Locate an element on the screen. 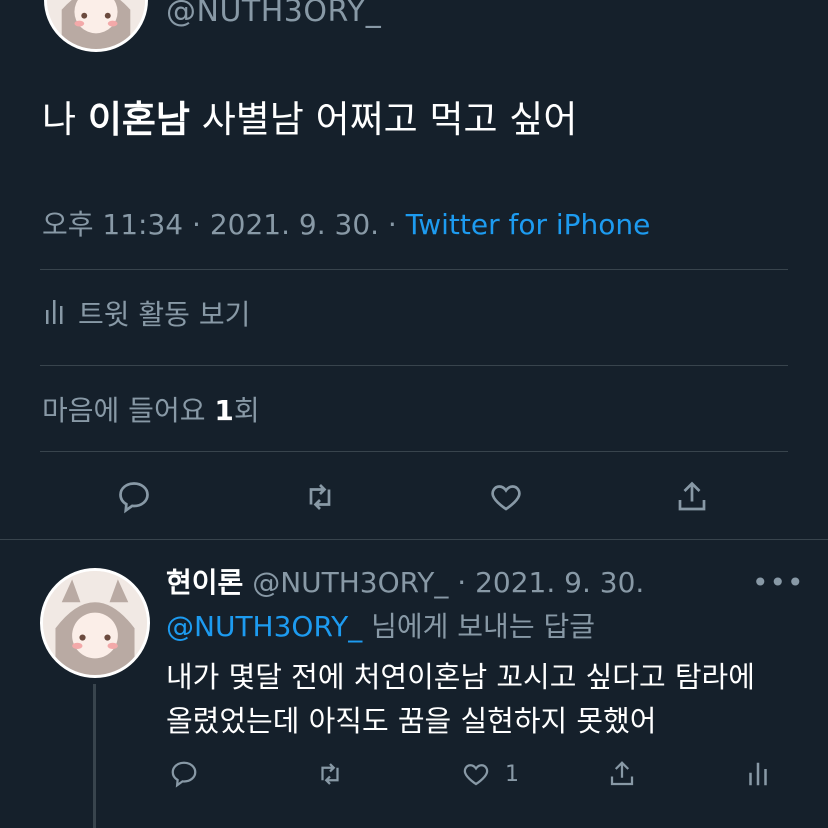 Image resolution: width=828 pixels, height=828 pixels. likes-count-link: 마음에 들어요 1회 is located at coordinates (151, 409).